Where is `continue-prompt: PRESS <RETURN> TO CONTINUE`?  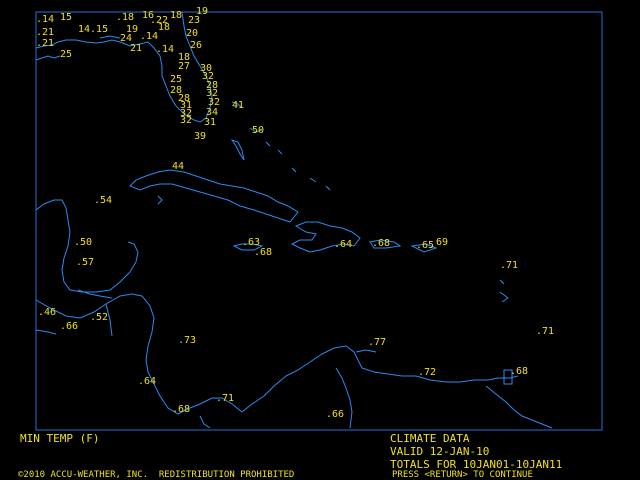
continue-prompt: PRESS <RETURN> TO CONTINUE is located at coordinates (462, 475).